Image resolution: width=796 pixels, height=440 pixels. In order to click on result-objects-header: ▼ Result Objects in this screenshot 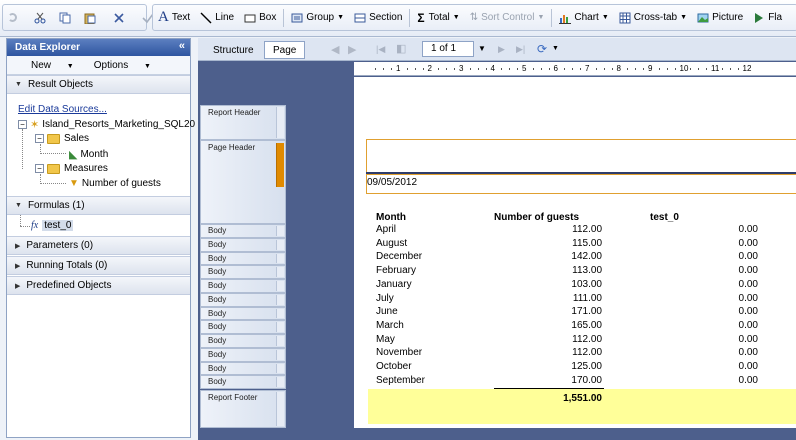, I will do `click(98, 84)`.